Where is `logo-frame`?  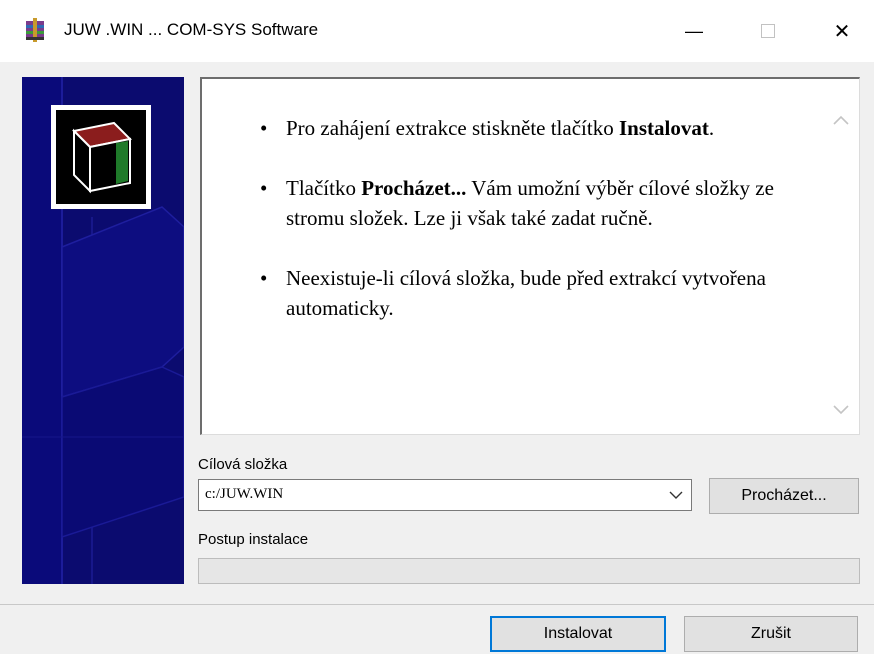 logo-frame is located at coordinates (101, 157).